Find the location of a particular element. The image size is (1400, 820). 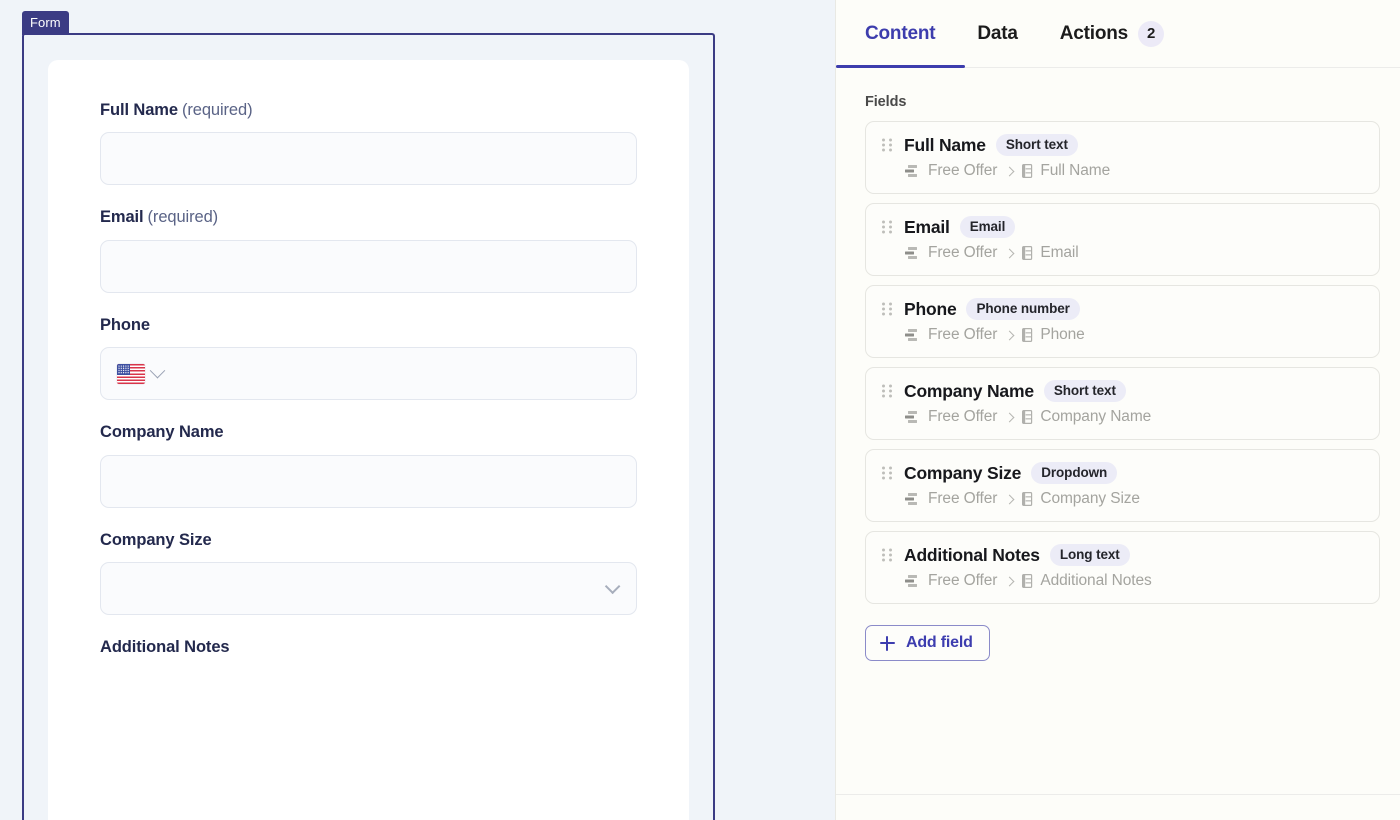

form-field-company-size: Company Size is located at coordinates (368, 573).